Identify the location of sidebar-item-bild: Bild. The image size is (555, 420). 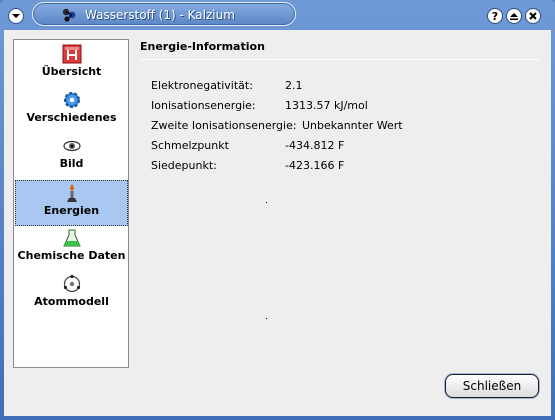
(71, 157).